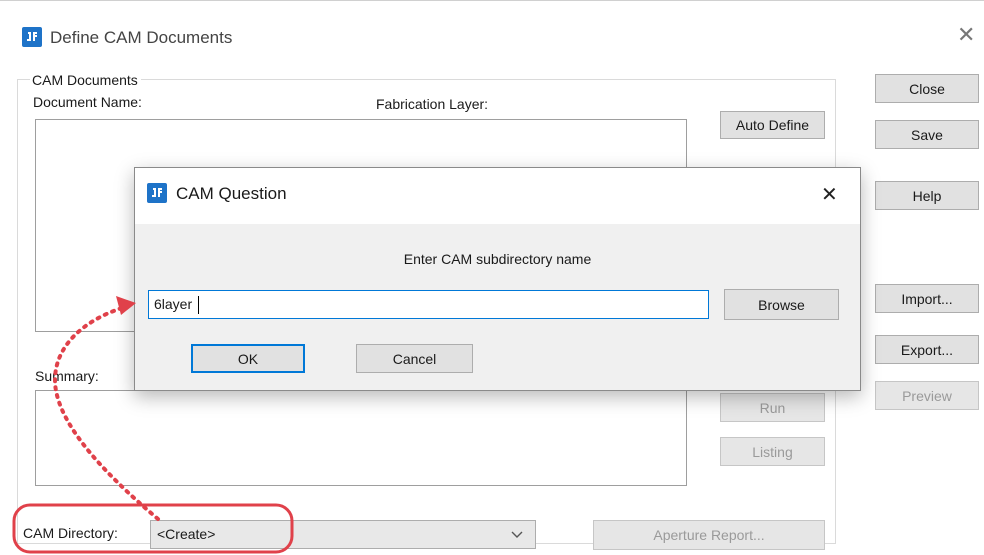 The image size is (984, 555). I want to click on annotation-overlay, so click(153, 425).